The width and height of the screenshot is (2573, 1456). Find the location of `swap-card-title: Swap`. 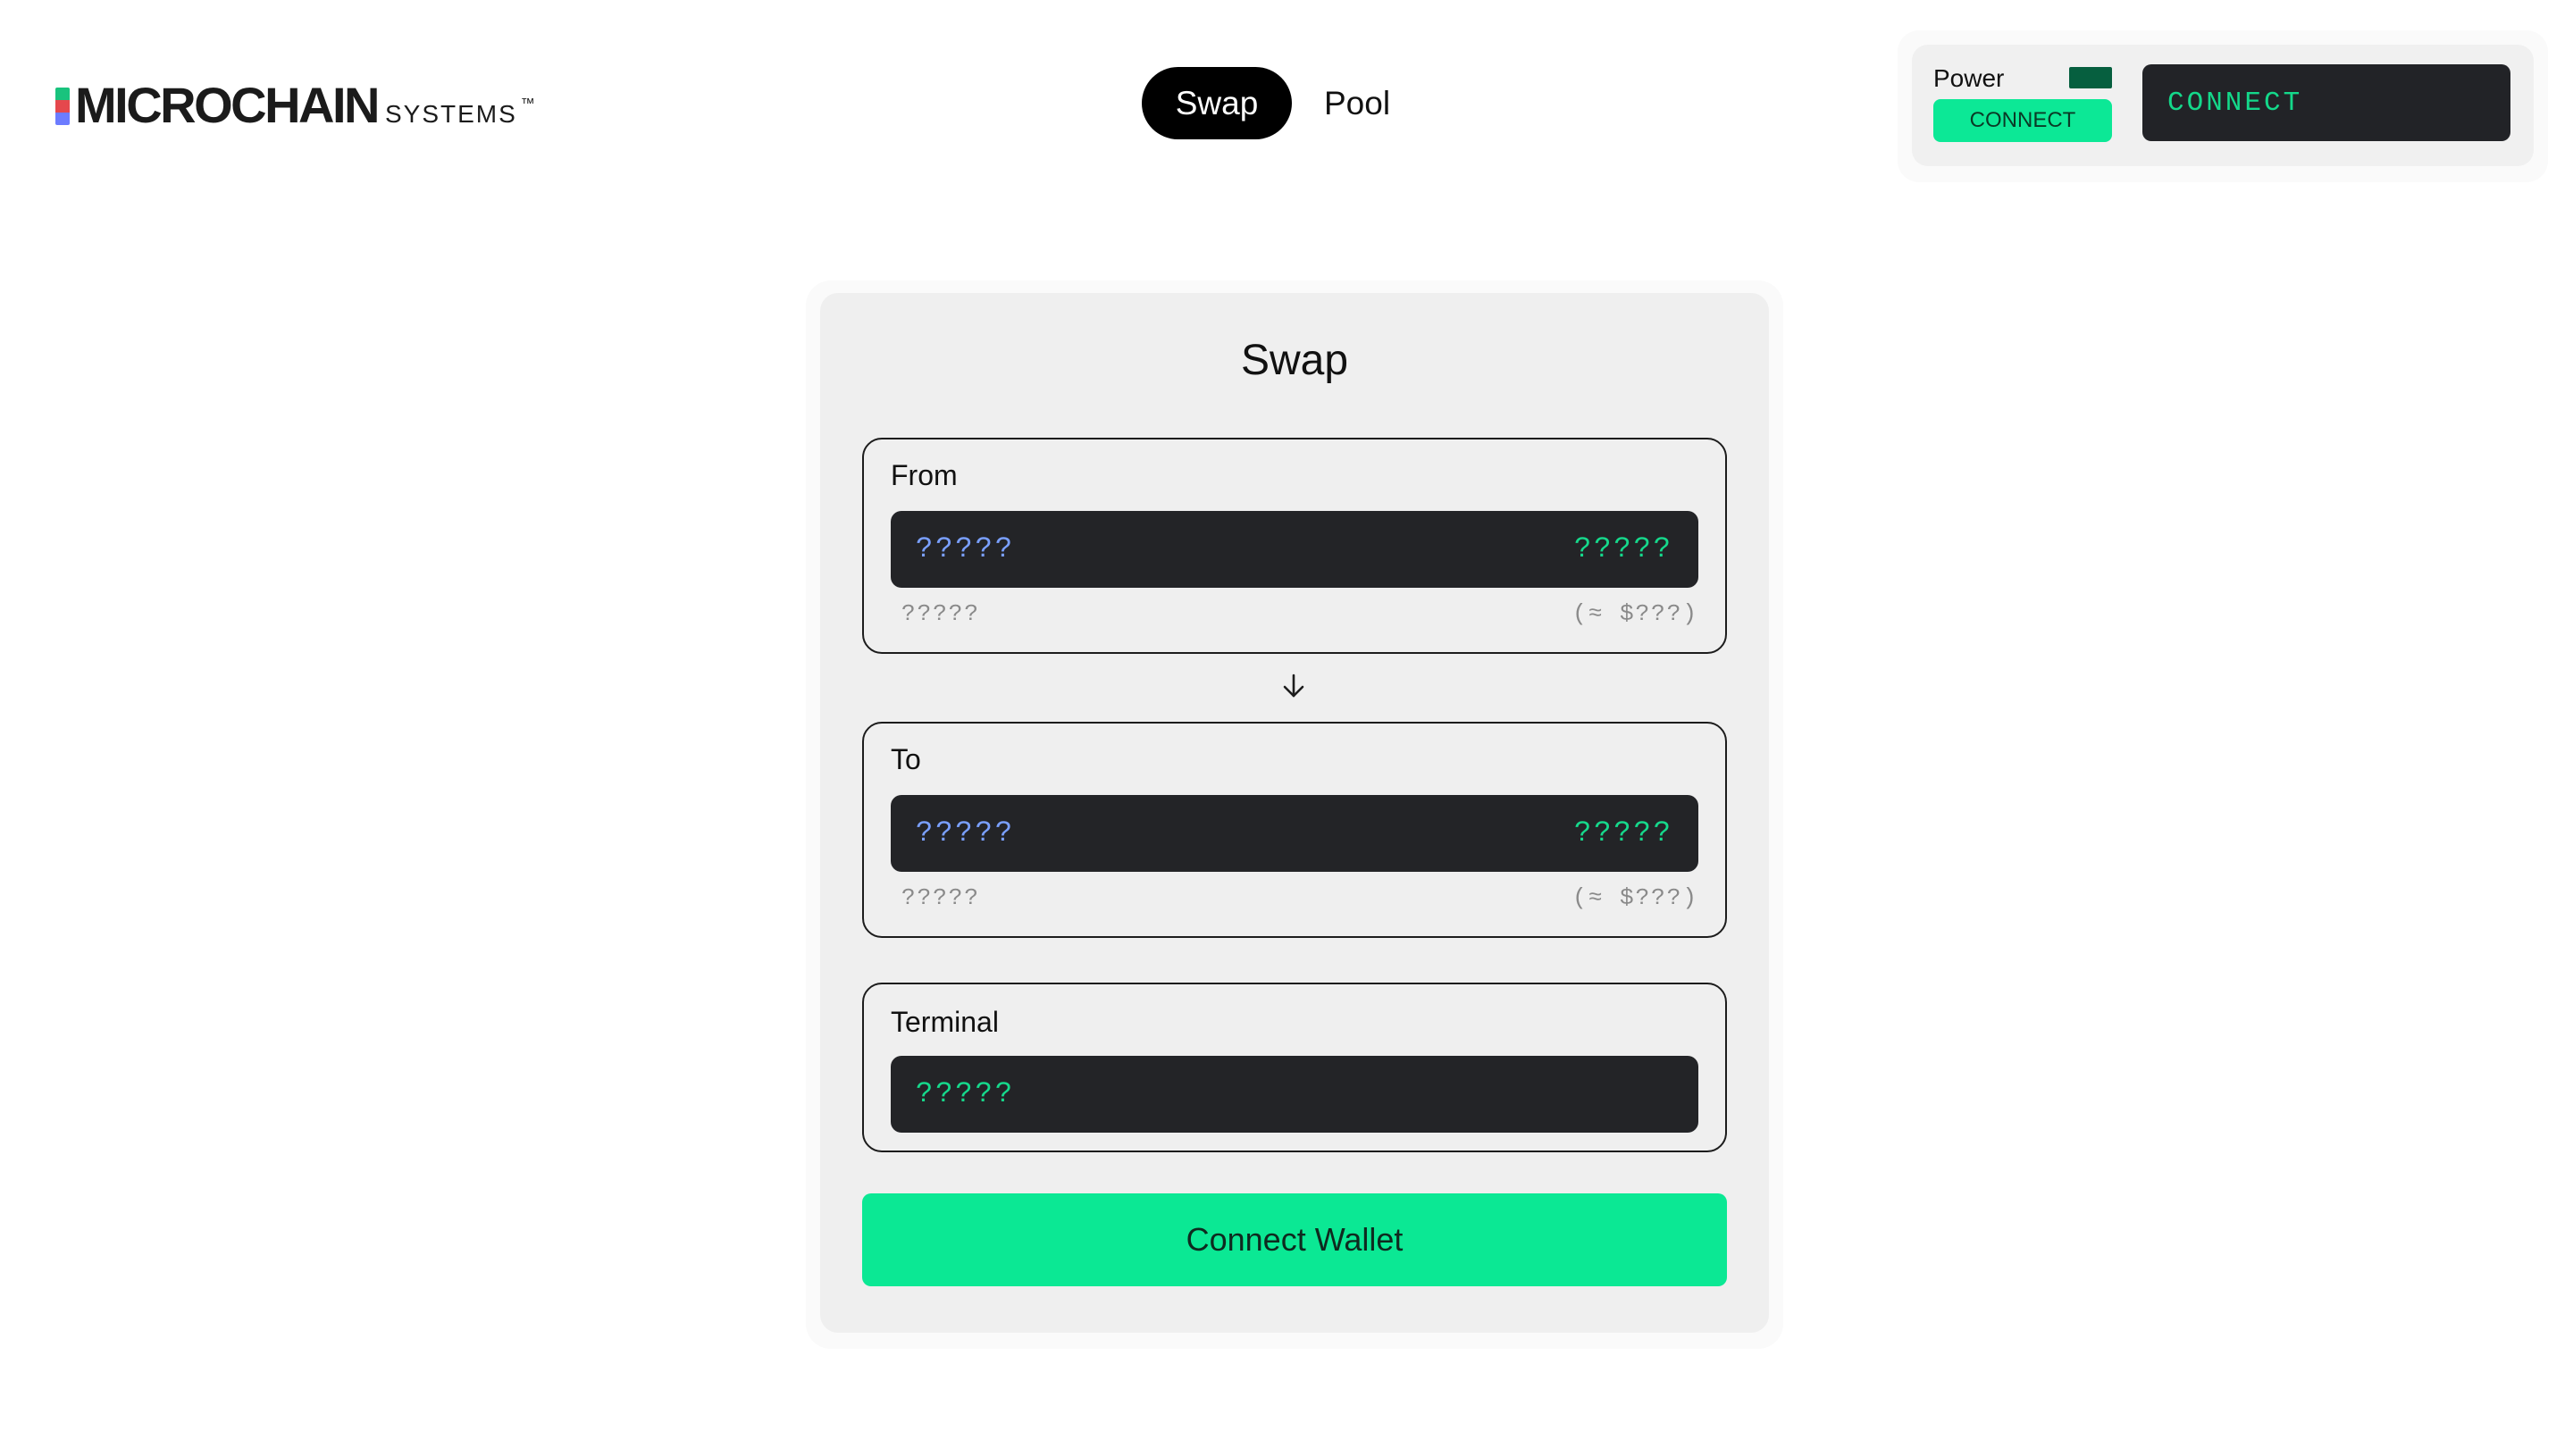

swap-card-title: Swap is located at coordinates (1294, 360).